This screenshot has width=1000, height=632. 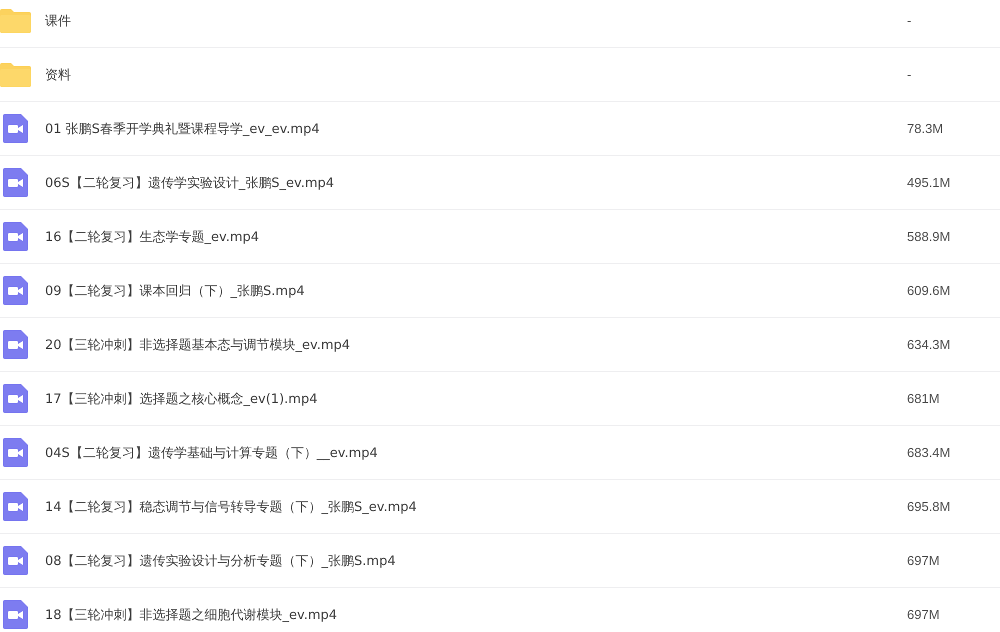 I want to click on file-size: 588.9M, so click(x=929, y=236).